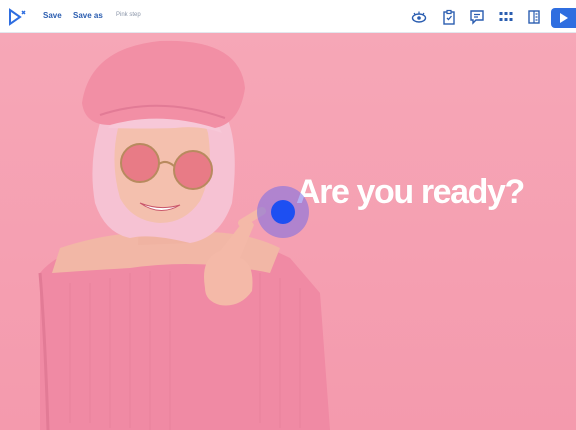 This screenshot has height=430, width=576. I want to click on comment-icon, so click(477, 17).